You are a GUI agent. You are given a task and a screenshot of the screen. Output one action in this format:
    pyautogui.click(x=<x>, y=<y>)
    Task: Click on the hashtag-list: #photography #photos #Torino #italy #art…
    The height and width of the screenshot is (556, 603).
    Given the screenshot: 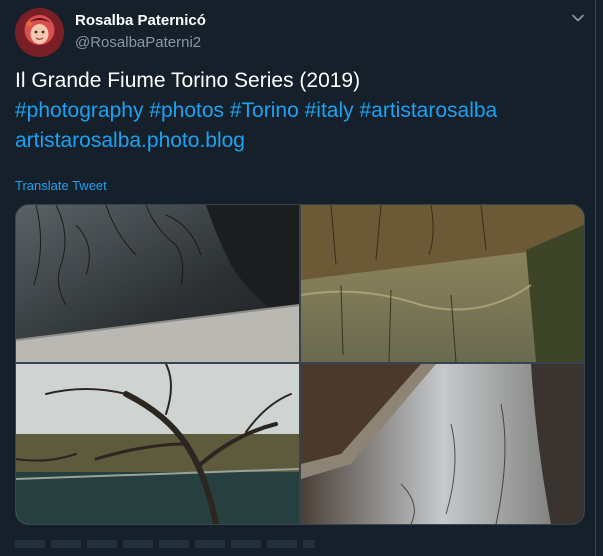 What is the action you would take?
    pyautogui.click(x=300, y=111)
    